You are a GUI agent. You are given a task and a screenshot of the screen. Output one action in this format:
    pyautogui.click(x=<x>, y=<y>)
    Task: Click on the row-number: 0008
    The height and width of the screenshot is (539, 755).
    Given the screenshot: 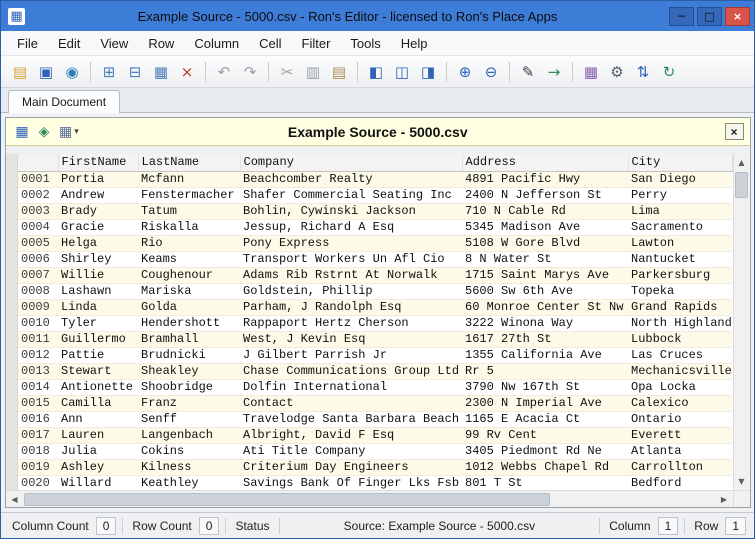 What is the action you would take?
    pyautogui.click(x=38, y=292)
    